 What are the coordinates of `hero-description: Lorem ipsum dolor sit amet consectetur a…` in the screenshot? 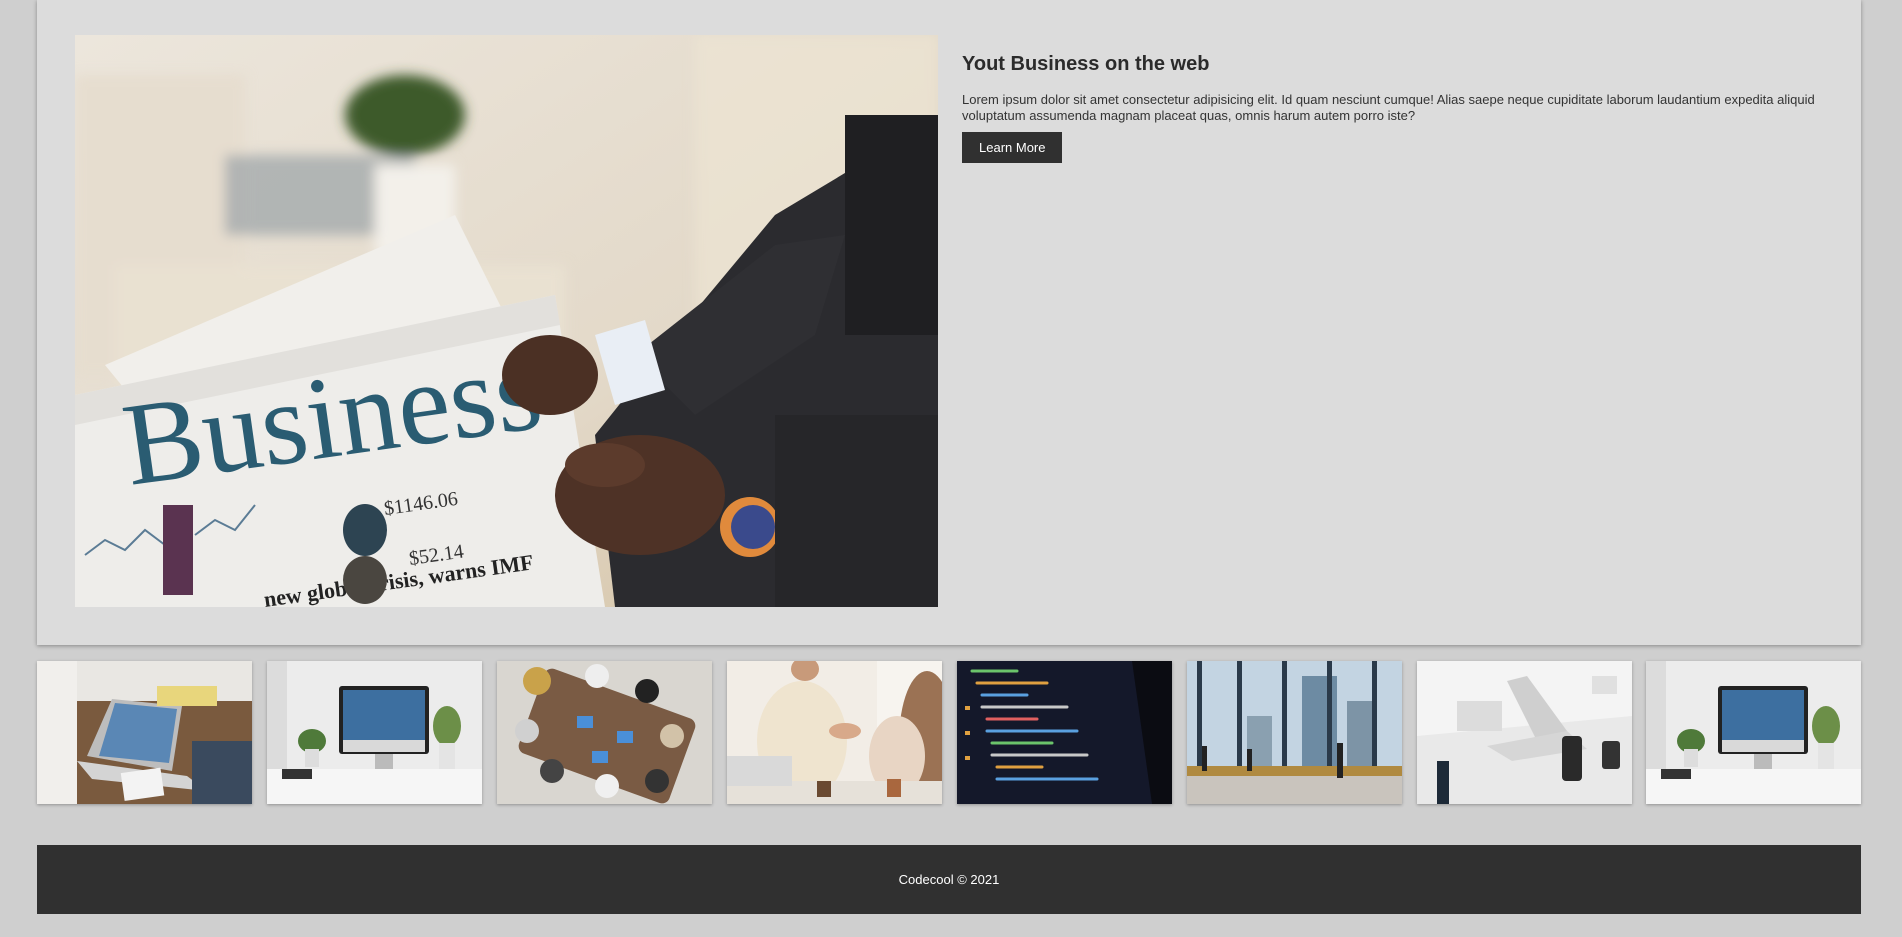 It's located at (1388, 107).